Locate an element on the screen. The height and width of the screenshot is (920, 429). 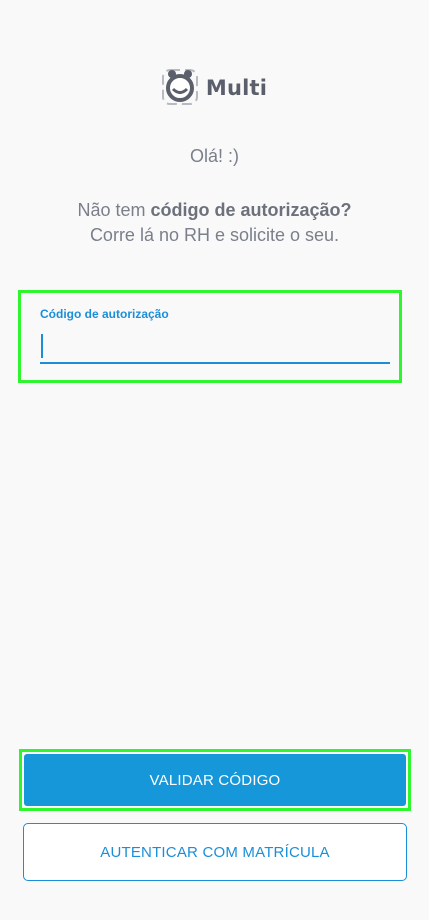
validate-code-button: VALIDAR CÓDIGO is located at coordinates (215, 780).